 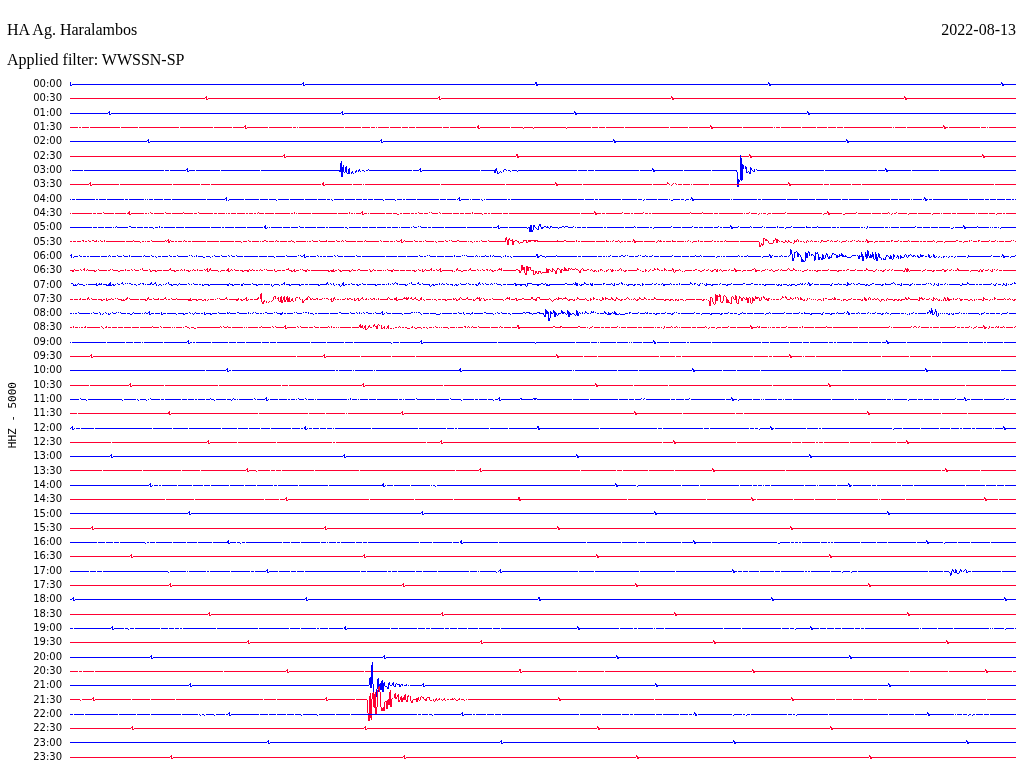 I want to click on time-label: 03:00, so click(x=47, y=170).